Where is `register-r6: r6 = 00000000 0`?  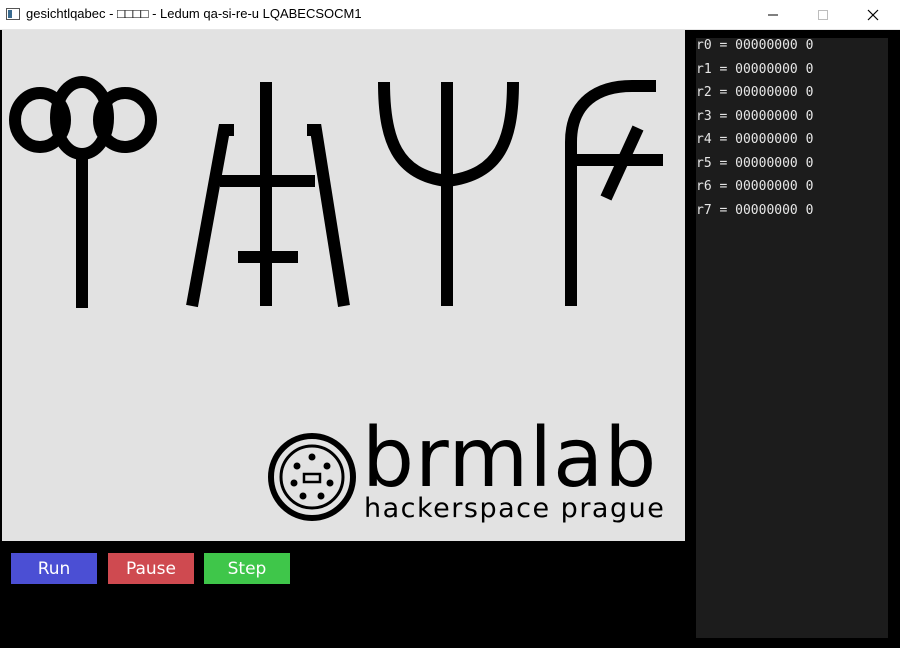 register-r6: r6 = 00000000 0 is located at coordinates (755, 186).